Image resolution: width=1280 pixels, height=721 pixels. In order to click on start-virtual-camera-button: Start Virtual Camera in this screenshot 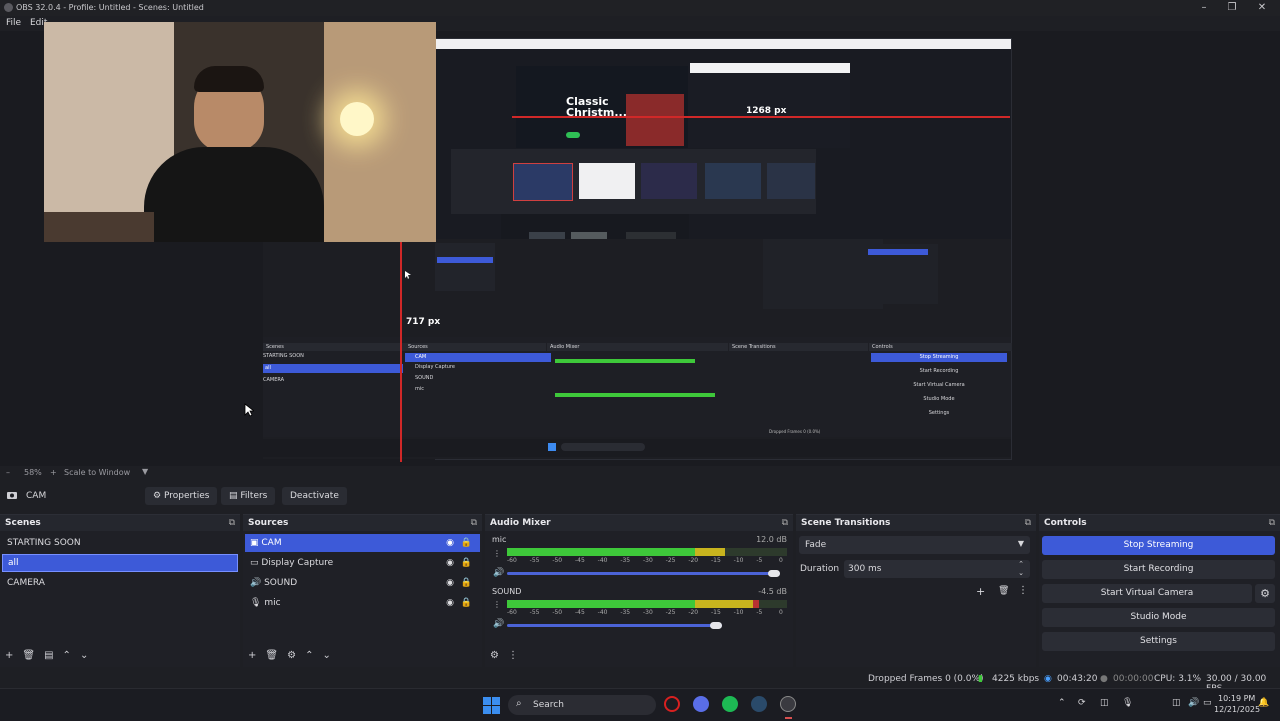, I will do `click(1147, 593)`.